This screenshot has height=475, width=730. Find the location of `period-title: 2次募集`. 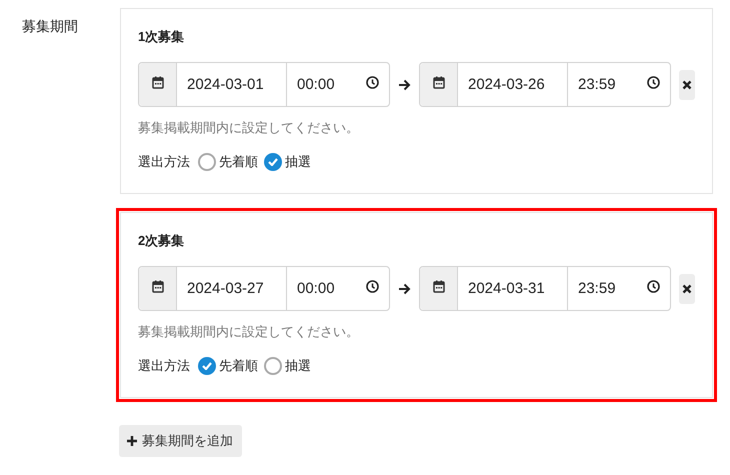

period-title: 2次募集 is located at coordinates (162, 241).